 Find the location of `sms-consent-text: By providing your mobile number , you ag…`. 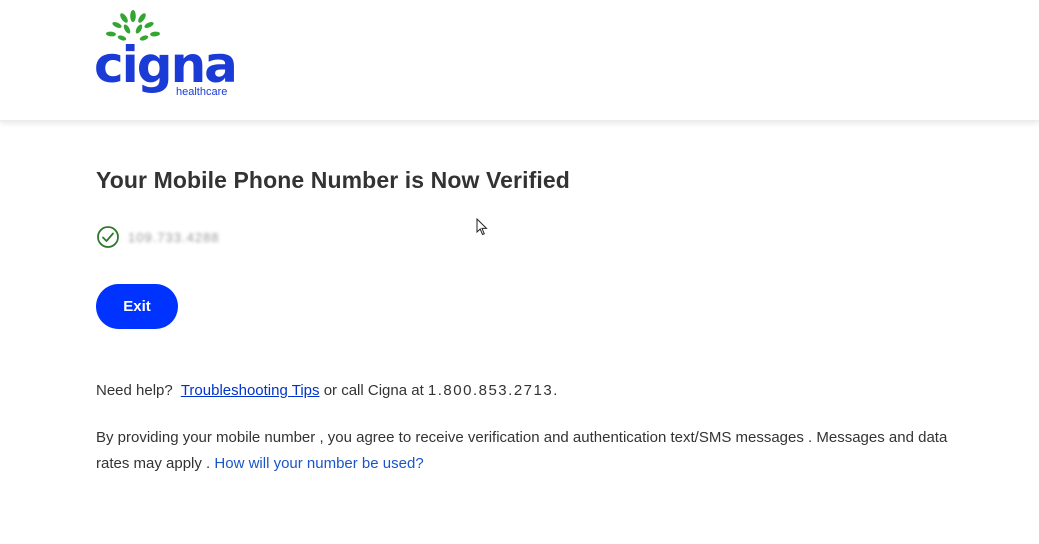

sms-consent-text: By providing your mobile number , you ag… is located at coordinates (526, 451).